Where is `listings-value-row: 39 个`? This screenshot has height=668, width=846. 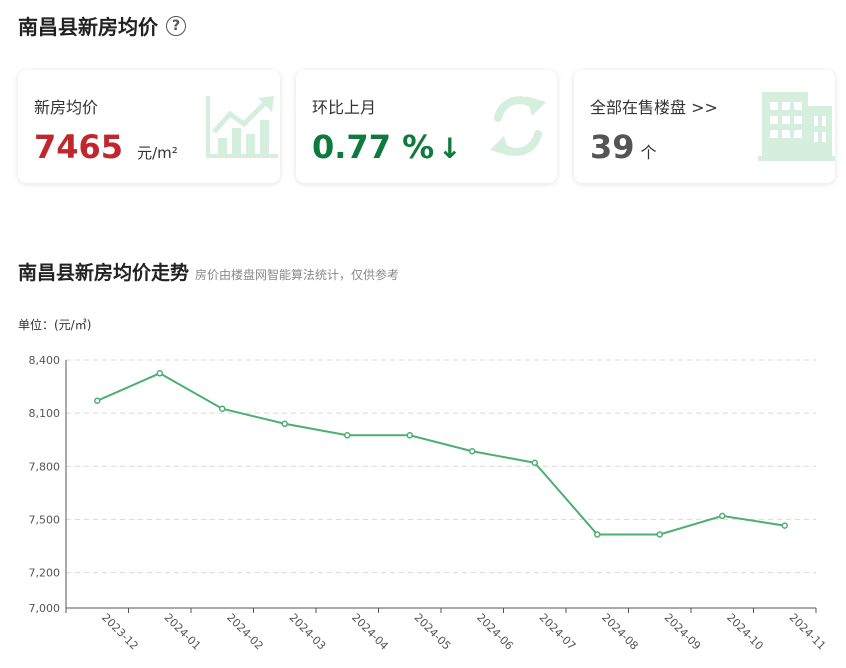
listings-value-row: 39 个 is located at coordinates (623, 147).